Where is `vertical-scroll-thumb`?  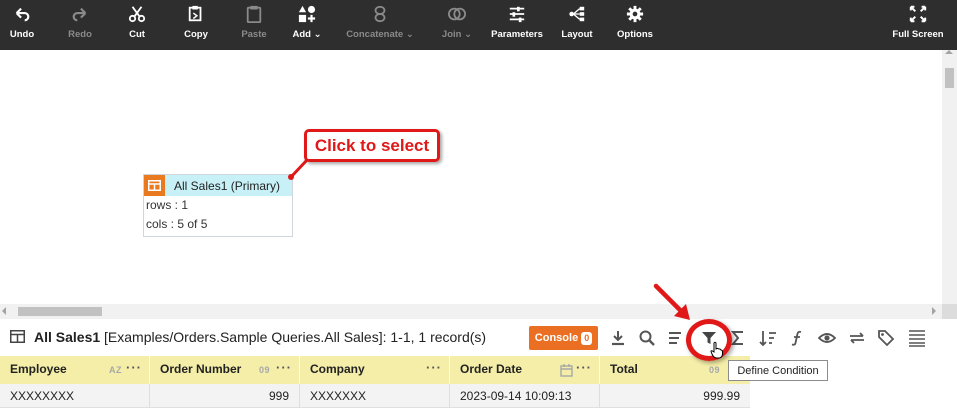 vertical-scroll-thumb is located at coordinates (949, 78).